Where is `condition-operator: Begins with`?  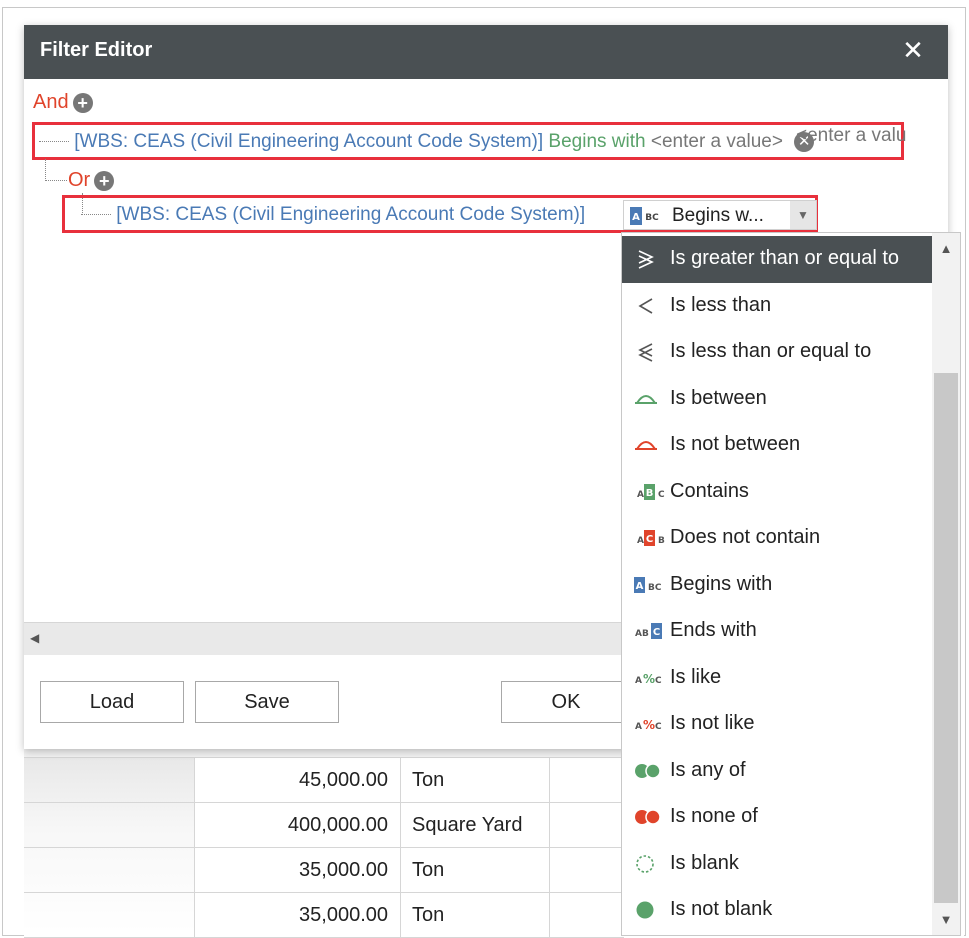 condition-operator: Begins with is located at coordinates (596, 141).